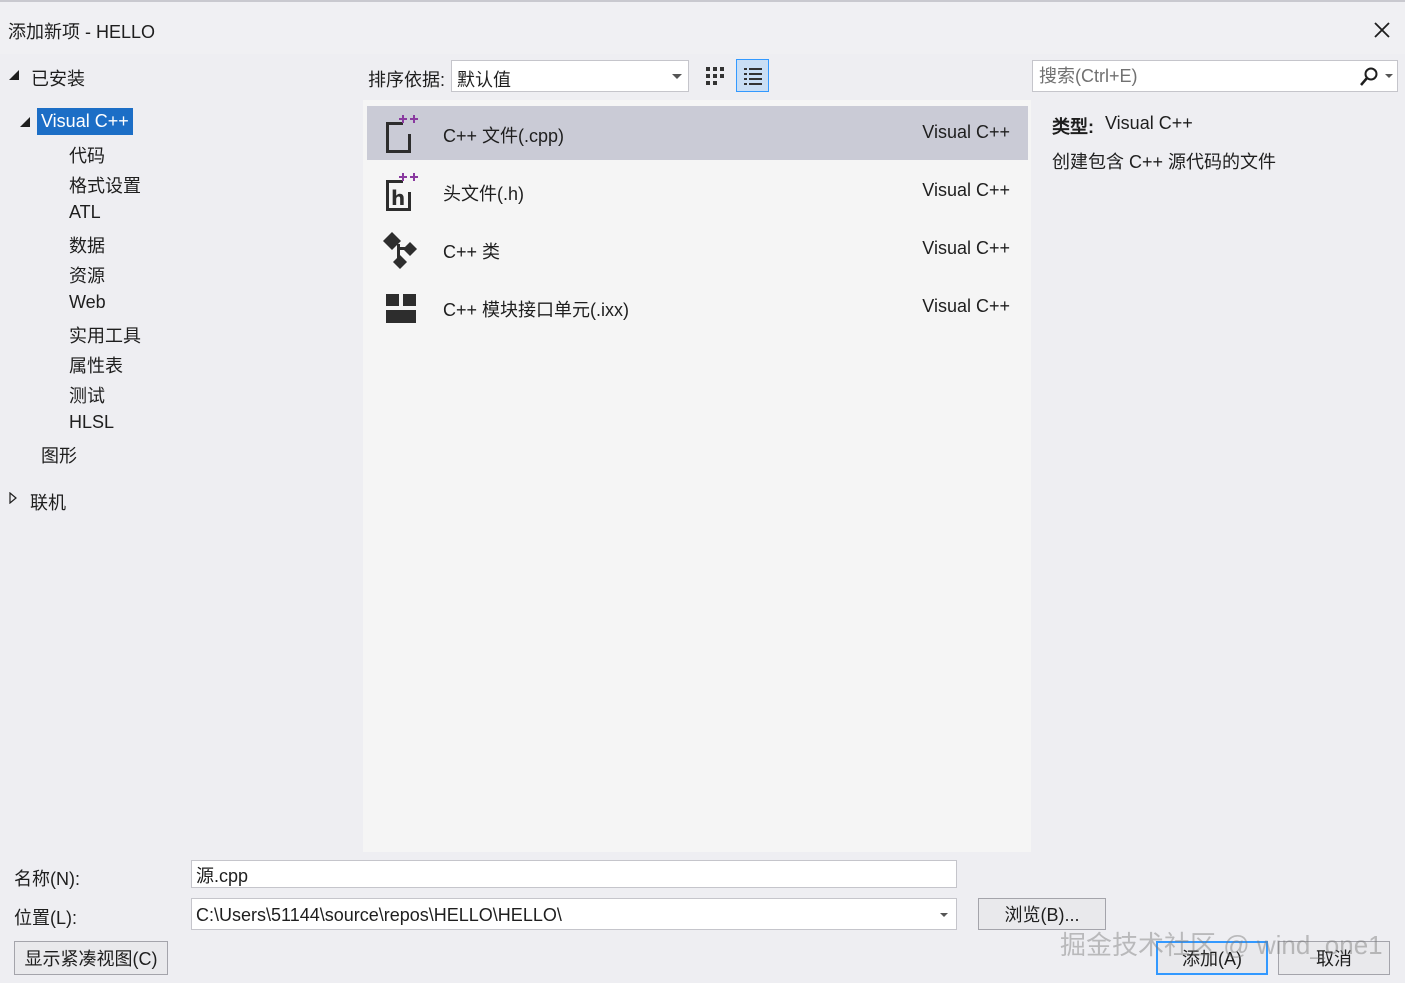 The height and width of the screenshot is (983, 1405). I want to click on name-label: 名称(N):, so click(47, 879).